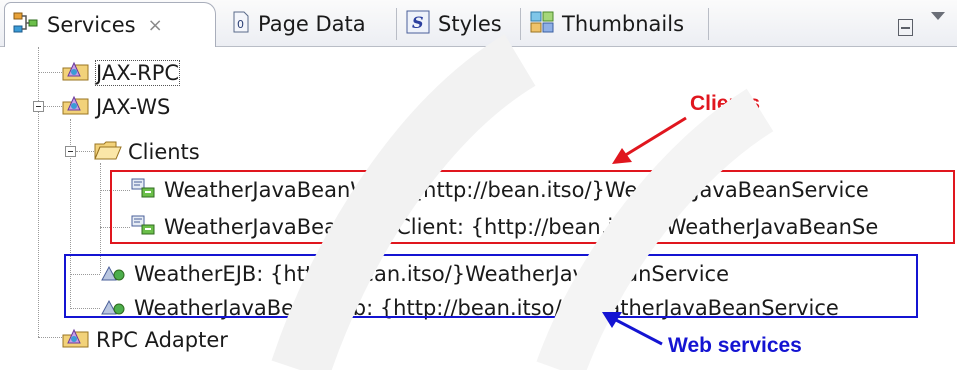  What do you see at coordinates (312, 24) in the screenshot?
I see `tab-page-data-label: Page Data` at bounding box center [312, 24].